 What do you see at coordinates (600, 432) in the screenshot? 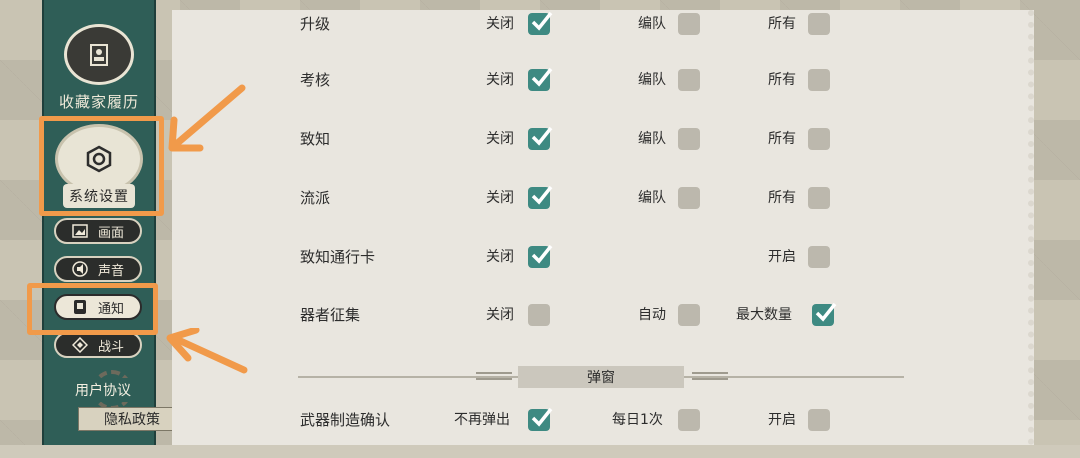
I see `setting-row-weapon-confirm: 武器制造确认 不再弹出 每日1次 开启` at bounding box center [600, 432].